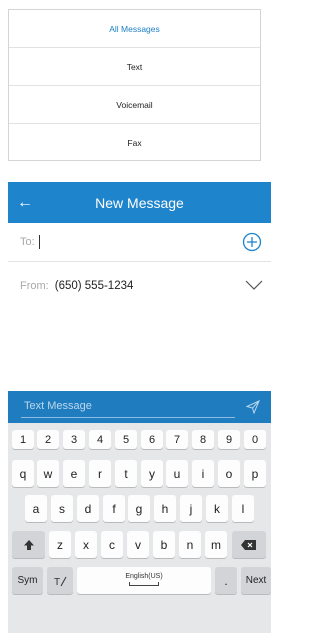 The width and height of the screenshot is (320, 633). Describe the element at coordinates (112, 544) in the screenshot. I see `key-c: c` at that location.